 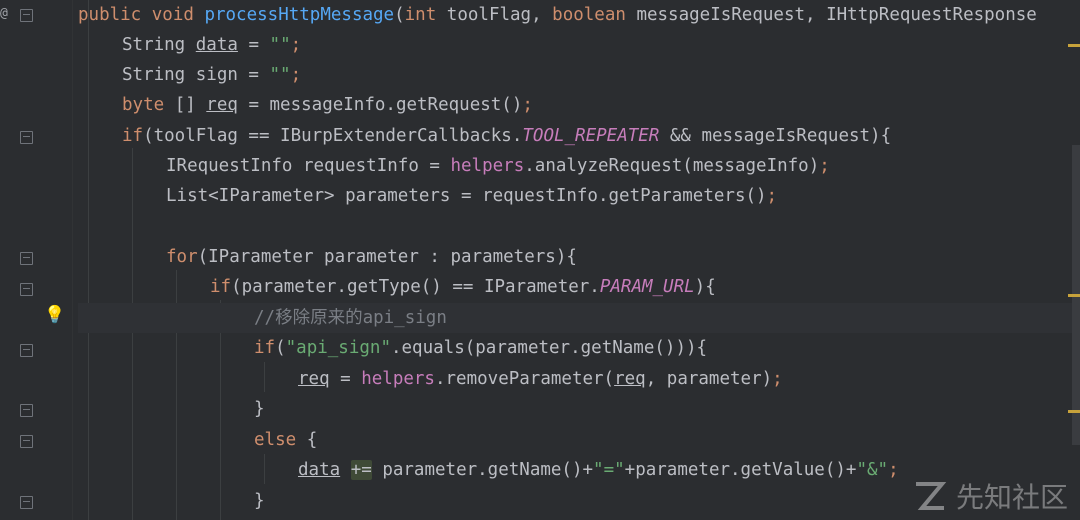 I want to click on code-token: "api_sign", so click(x=338, y=348).